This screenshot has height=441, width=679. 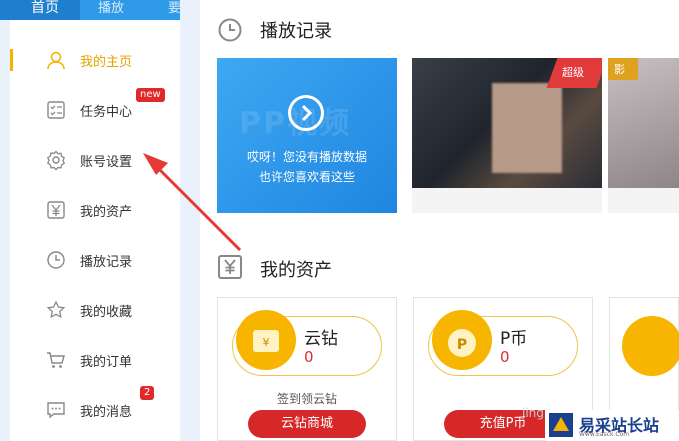 I want to click on sidebar-item-label: 账号设置, so click(x=106, y=162).